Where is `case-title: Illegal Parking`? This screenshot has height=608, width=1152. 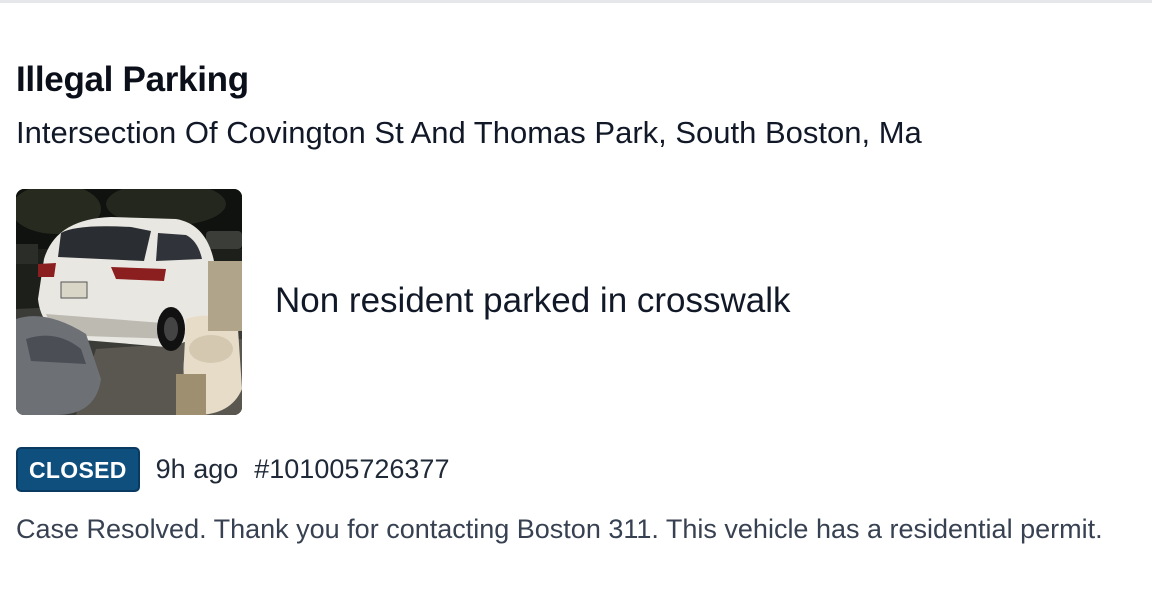
case-title: Illegal Parking is located at coordinates (132, 79).